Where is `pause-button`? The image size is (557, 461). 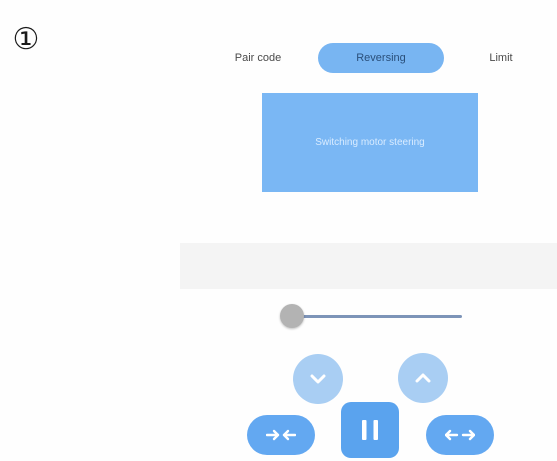
pause-button is located at coordinates (370, 430).